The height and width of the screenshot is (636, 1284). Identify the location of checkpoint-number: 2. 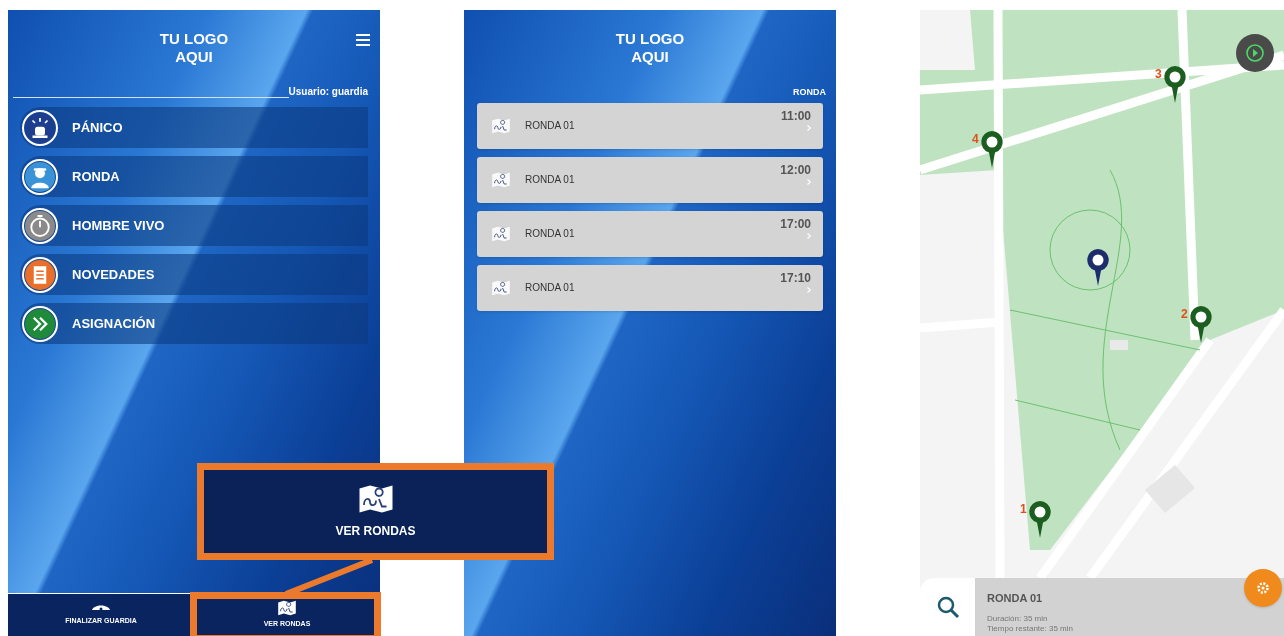
(1184, 314).